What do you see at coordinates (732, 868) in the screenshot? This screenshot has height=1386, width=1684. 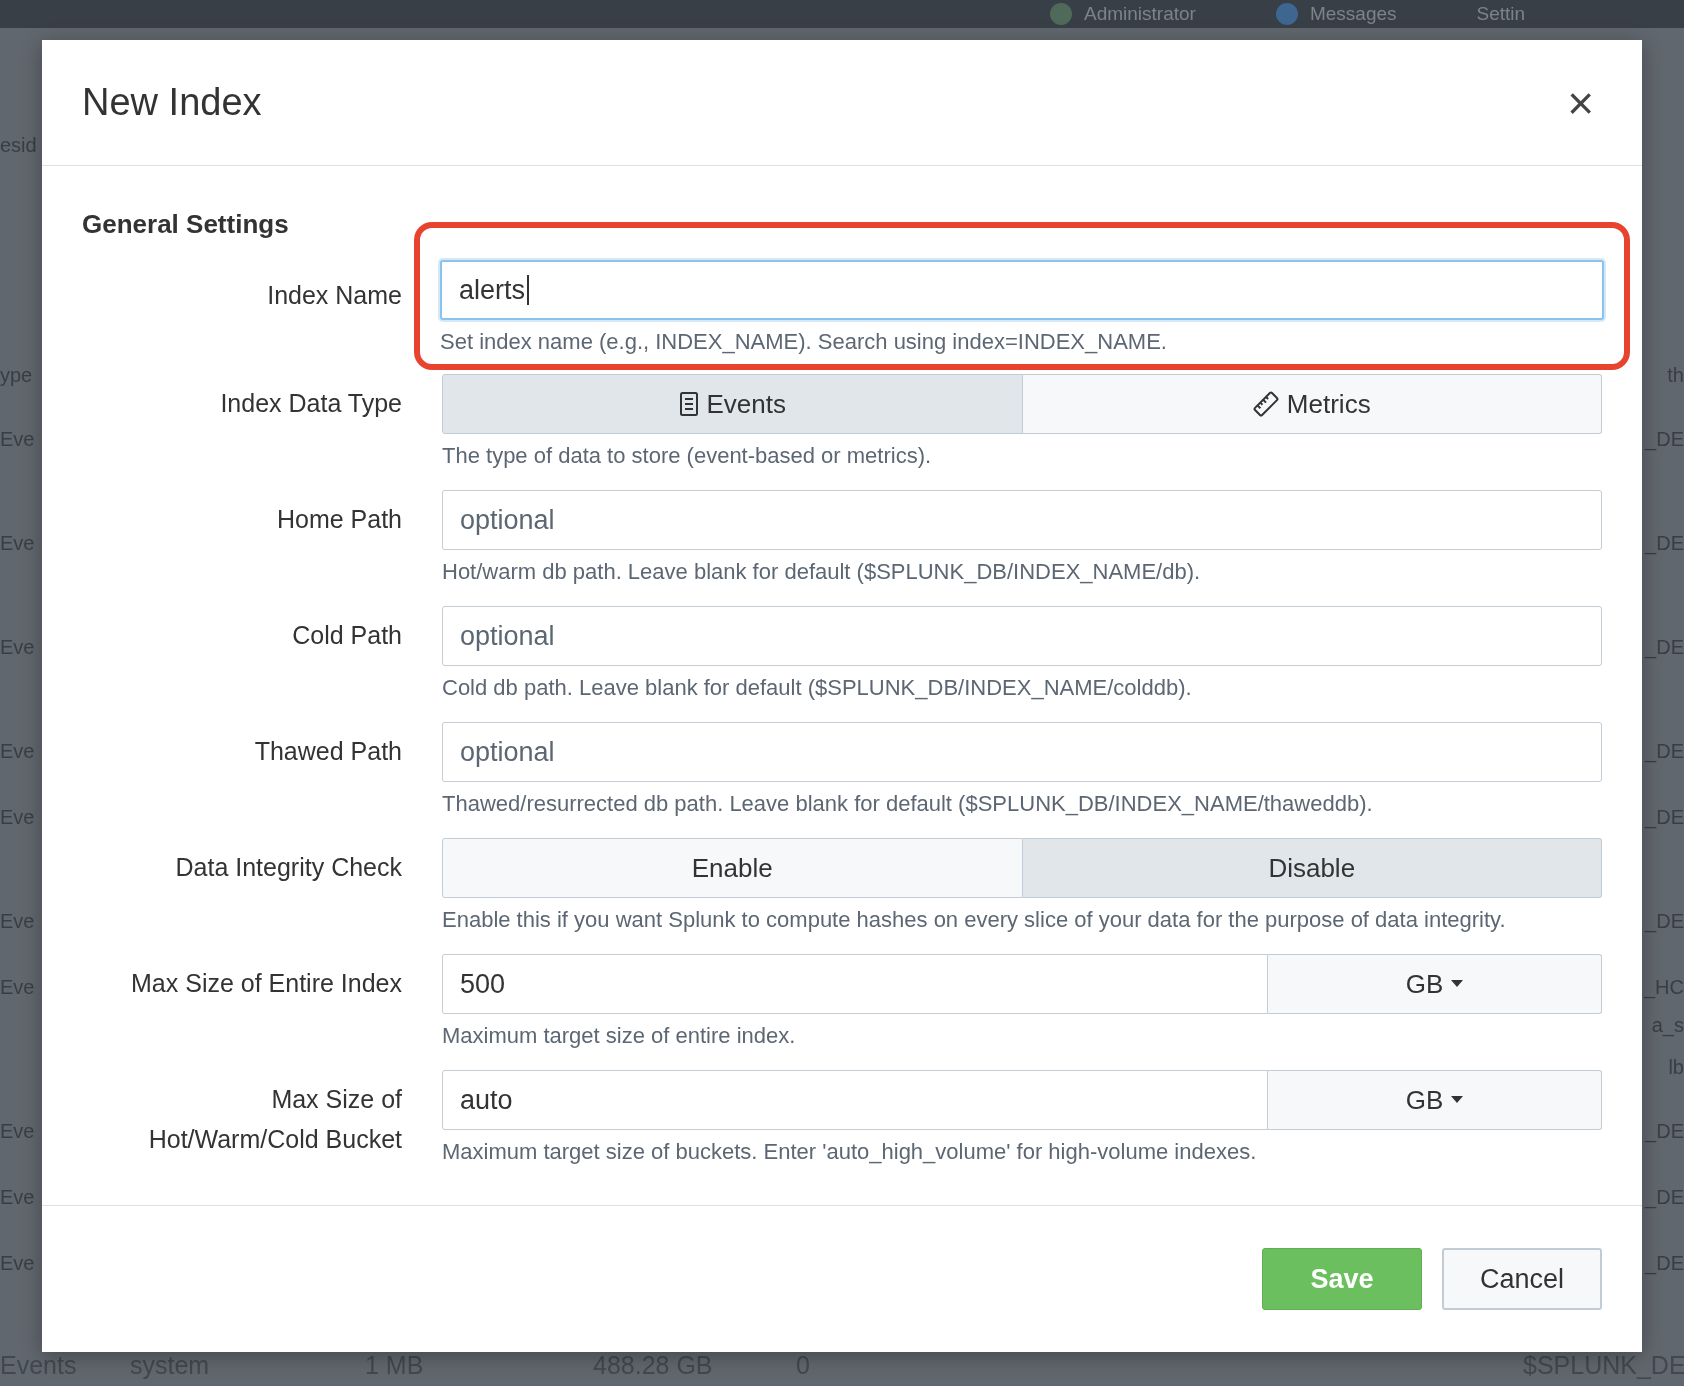 I see `toggle-option: Enable` at bounding box center [732, 868].